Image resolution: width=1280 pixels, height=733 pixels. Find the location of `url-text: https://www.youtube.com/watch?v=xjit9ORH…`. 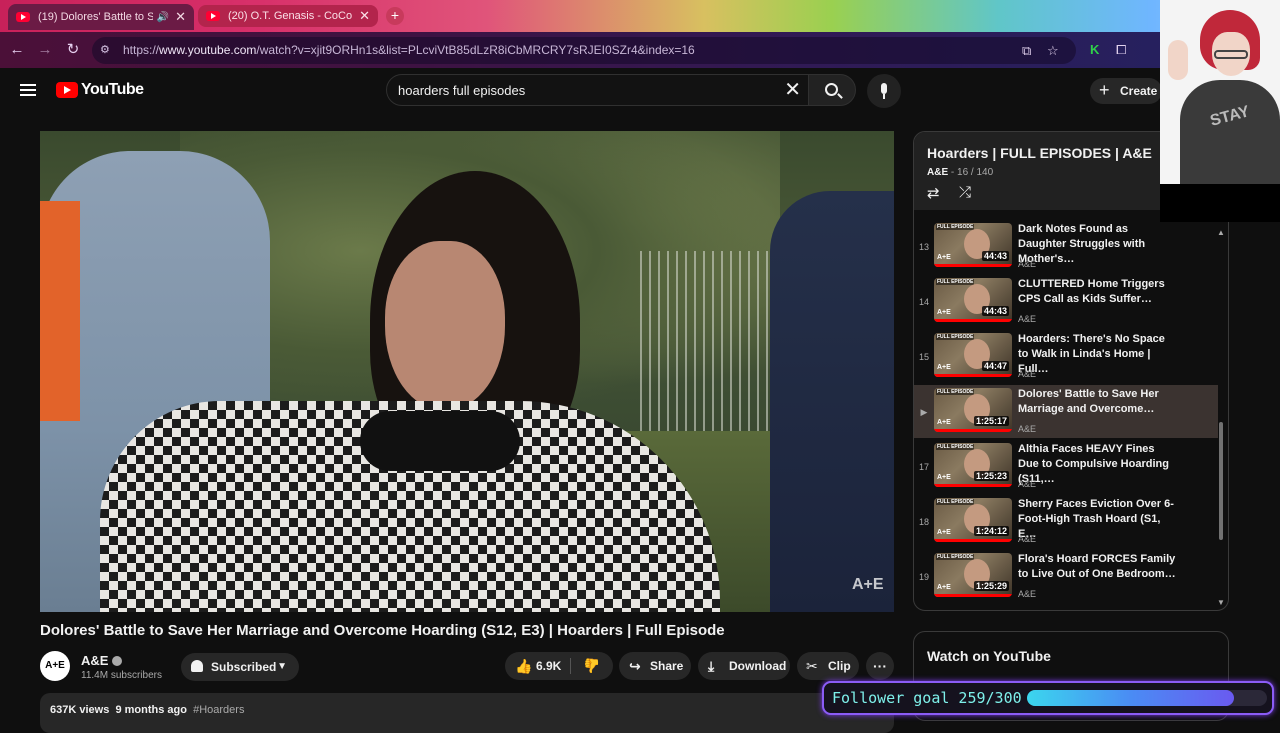

url-text: https://www.youtube.com/watch?v=xjit9ORH… is located at coordinates (409, 50).